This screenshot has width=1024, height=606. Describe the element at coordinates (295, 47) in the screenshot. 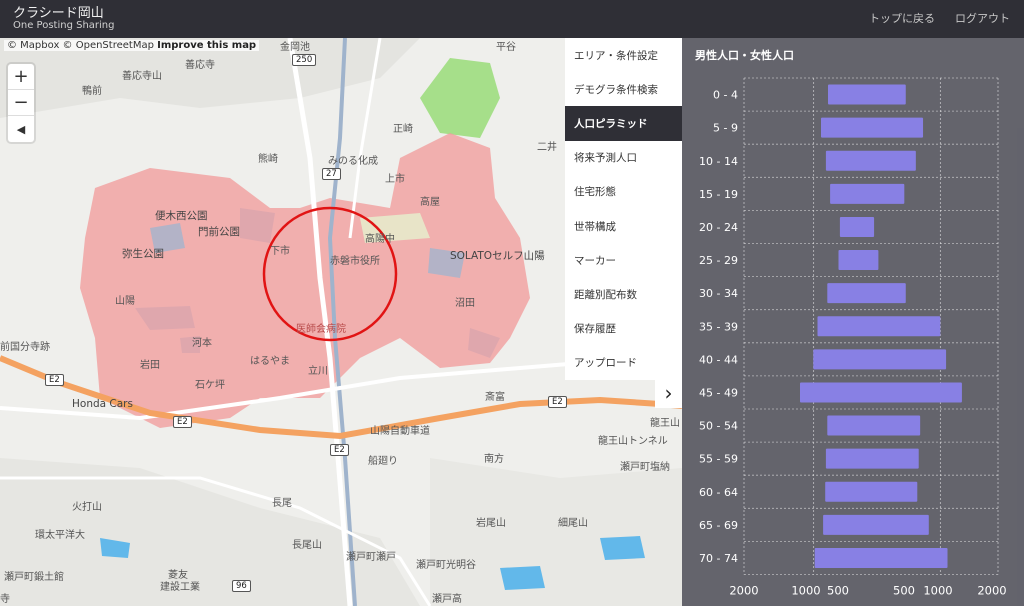

I see `map-label: 金岡池` at that location.